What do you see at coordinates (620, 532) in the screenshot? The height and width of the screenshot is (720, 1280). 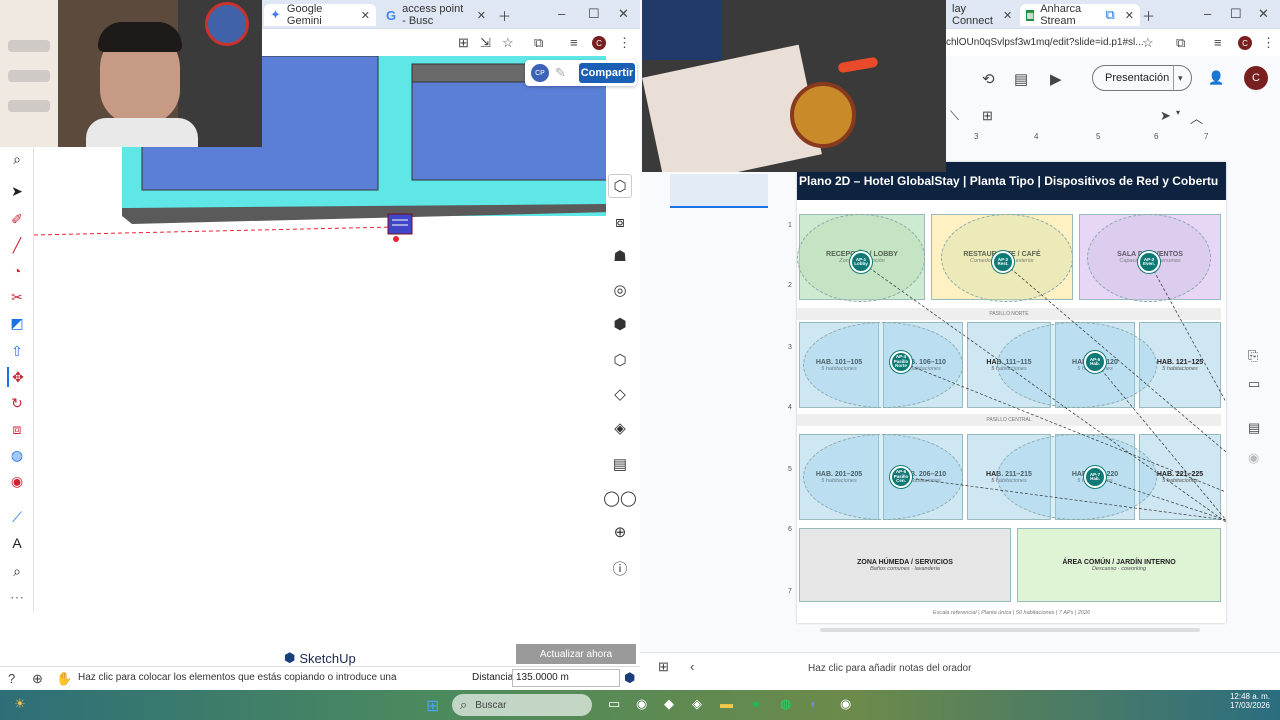 I see `geo-location-icon: ⊕` at bounding box center [620, 532].